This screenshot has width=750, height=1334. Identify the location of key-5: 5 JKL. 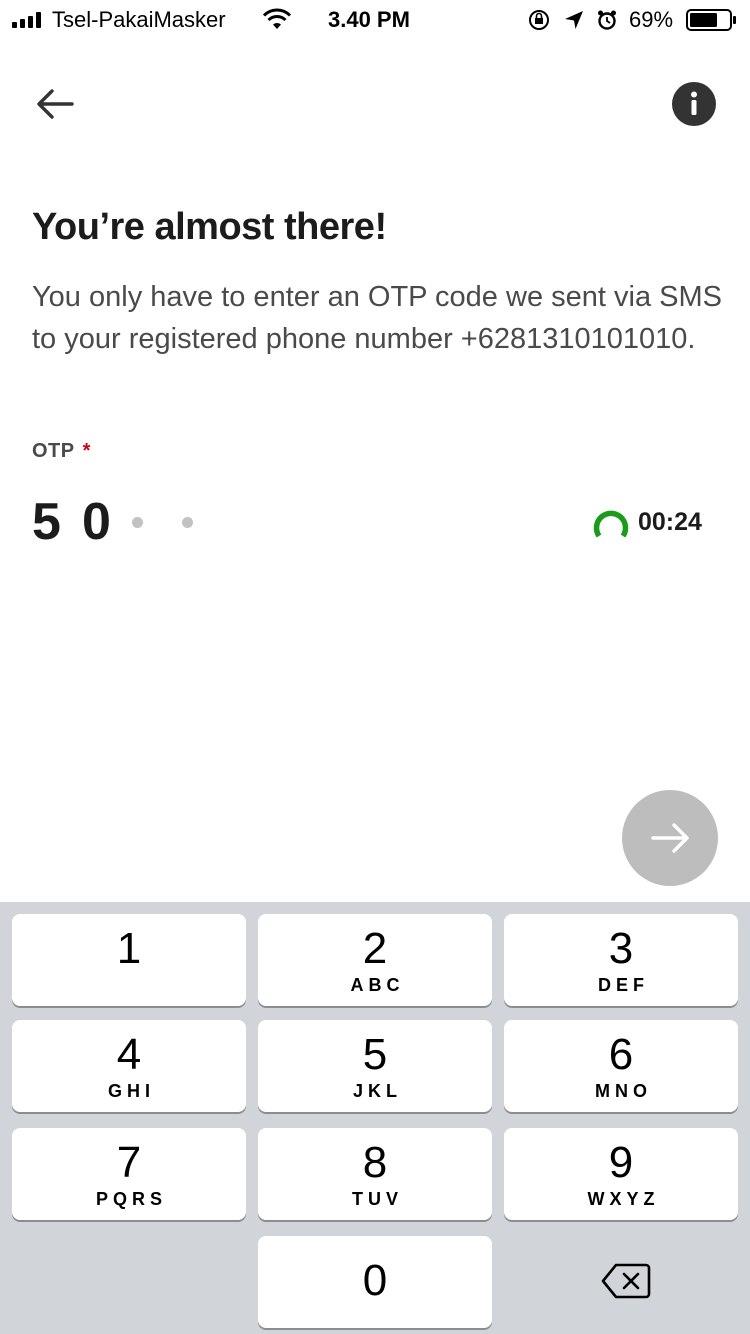
(375, 1066).